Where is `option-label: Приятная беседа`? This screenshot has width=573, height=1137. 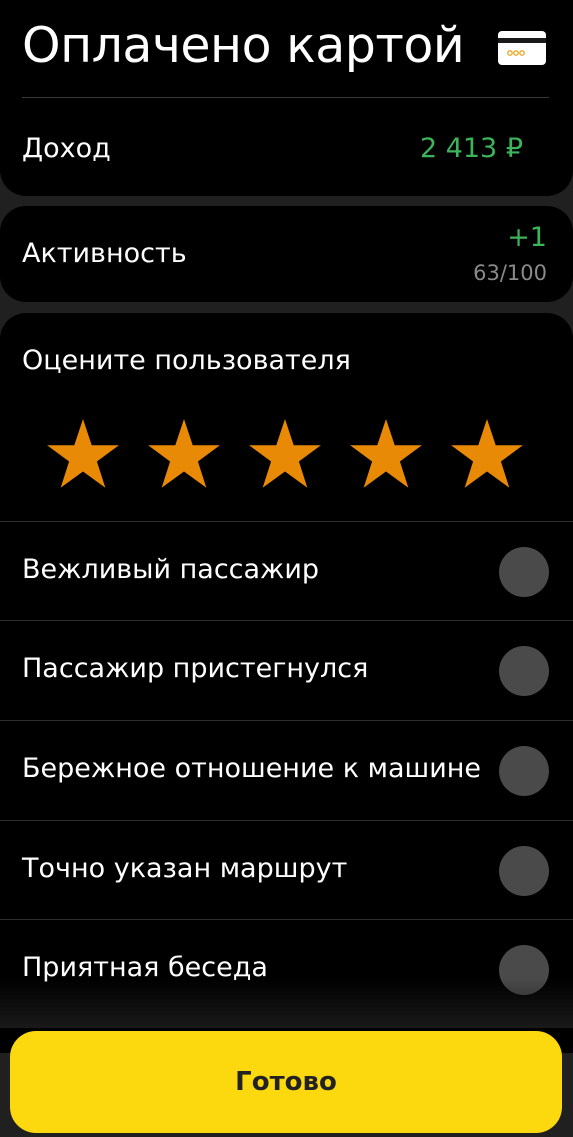
option-label: Приятная беседа is located at coordinates (145, 967).